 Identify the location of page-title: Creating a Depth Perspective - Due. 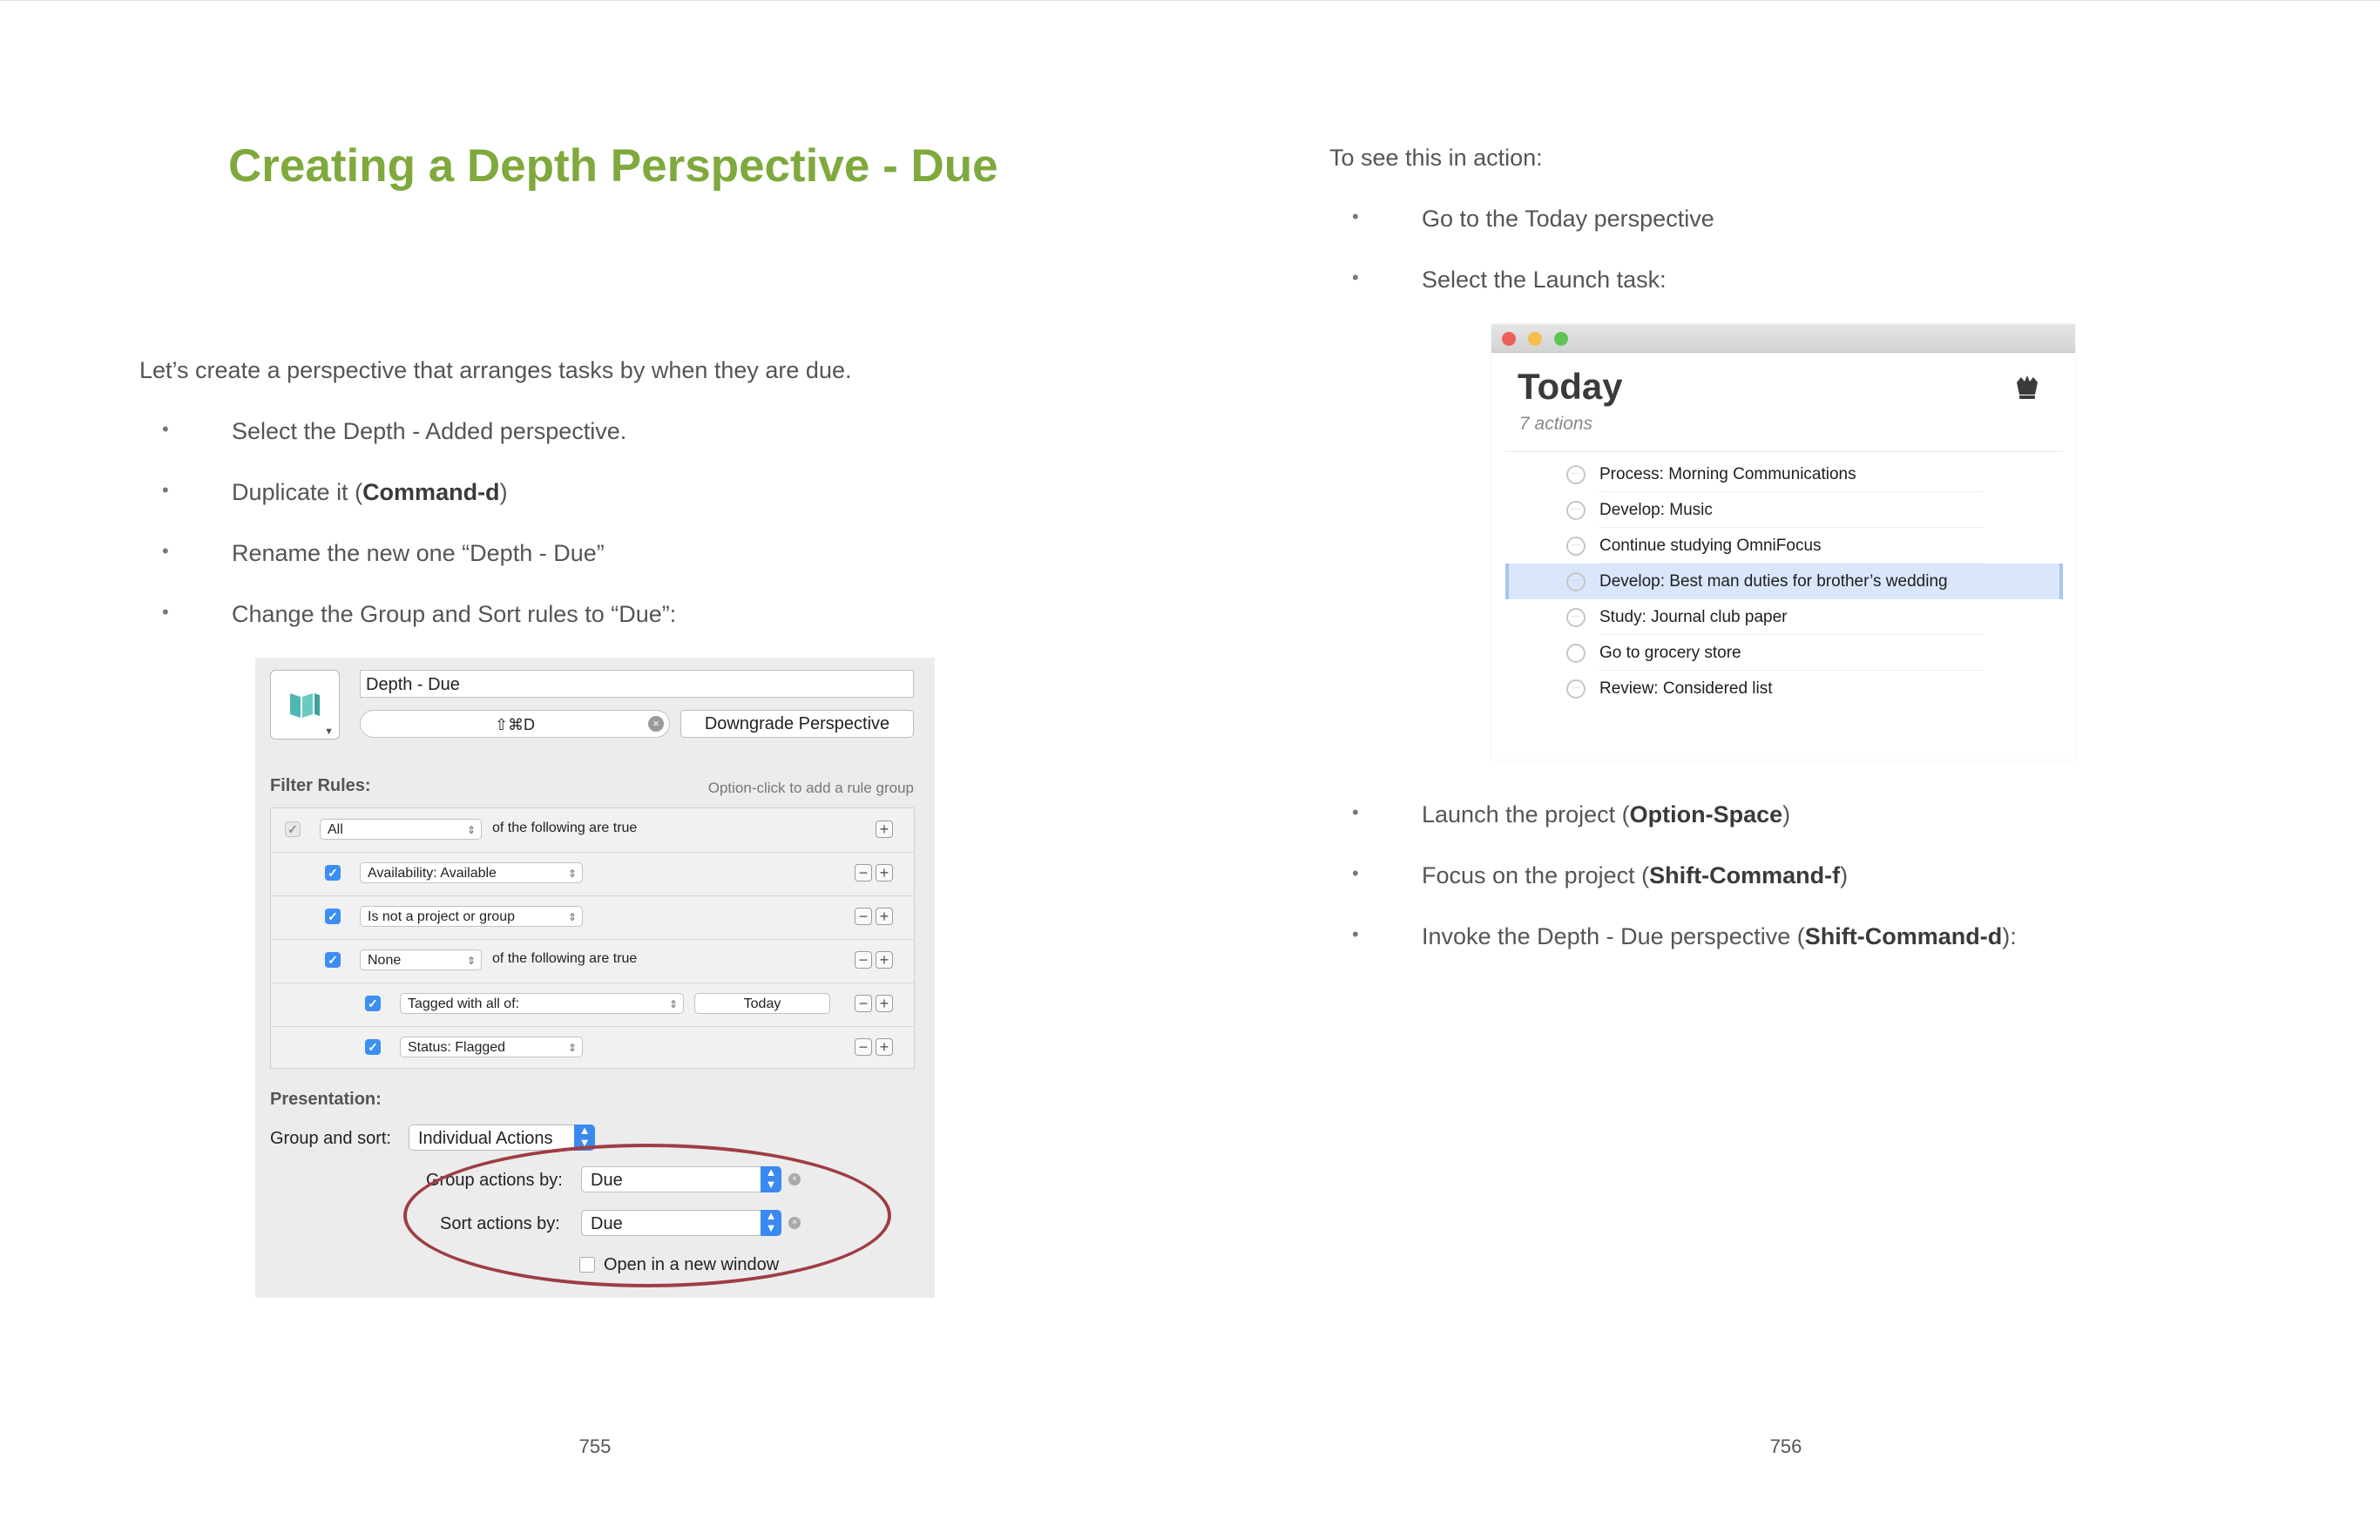
(613, 166).